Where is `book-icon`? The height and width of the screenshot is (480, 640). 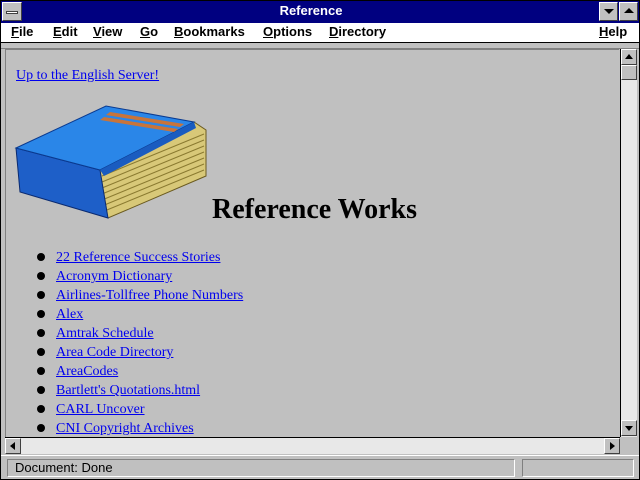
book-icon is located at coordinates (110, 162).